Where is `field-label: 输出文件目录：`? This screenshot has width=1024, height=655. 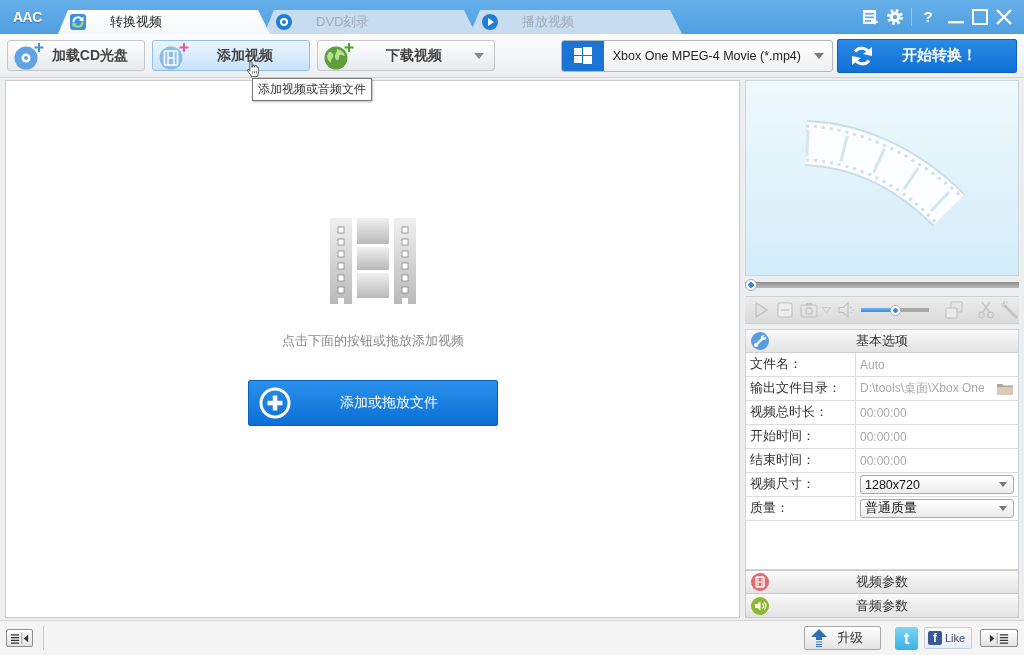
field-label: 输出文件目录： is located at coordinates (801, 389).